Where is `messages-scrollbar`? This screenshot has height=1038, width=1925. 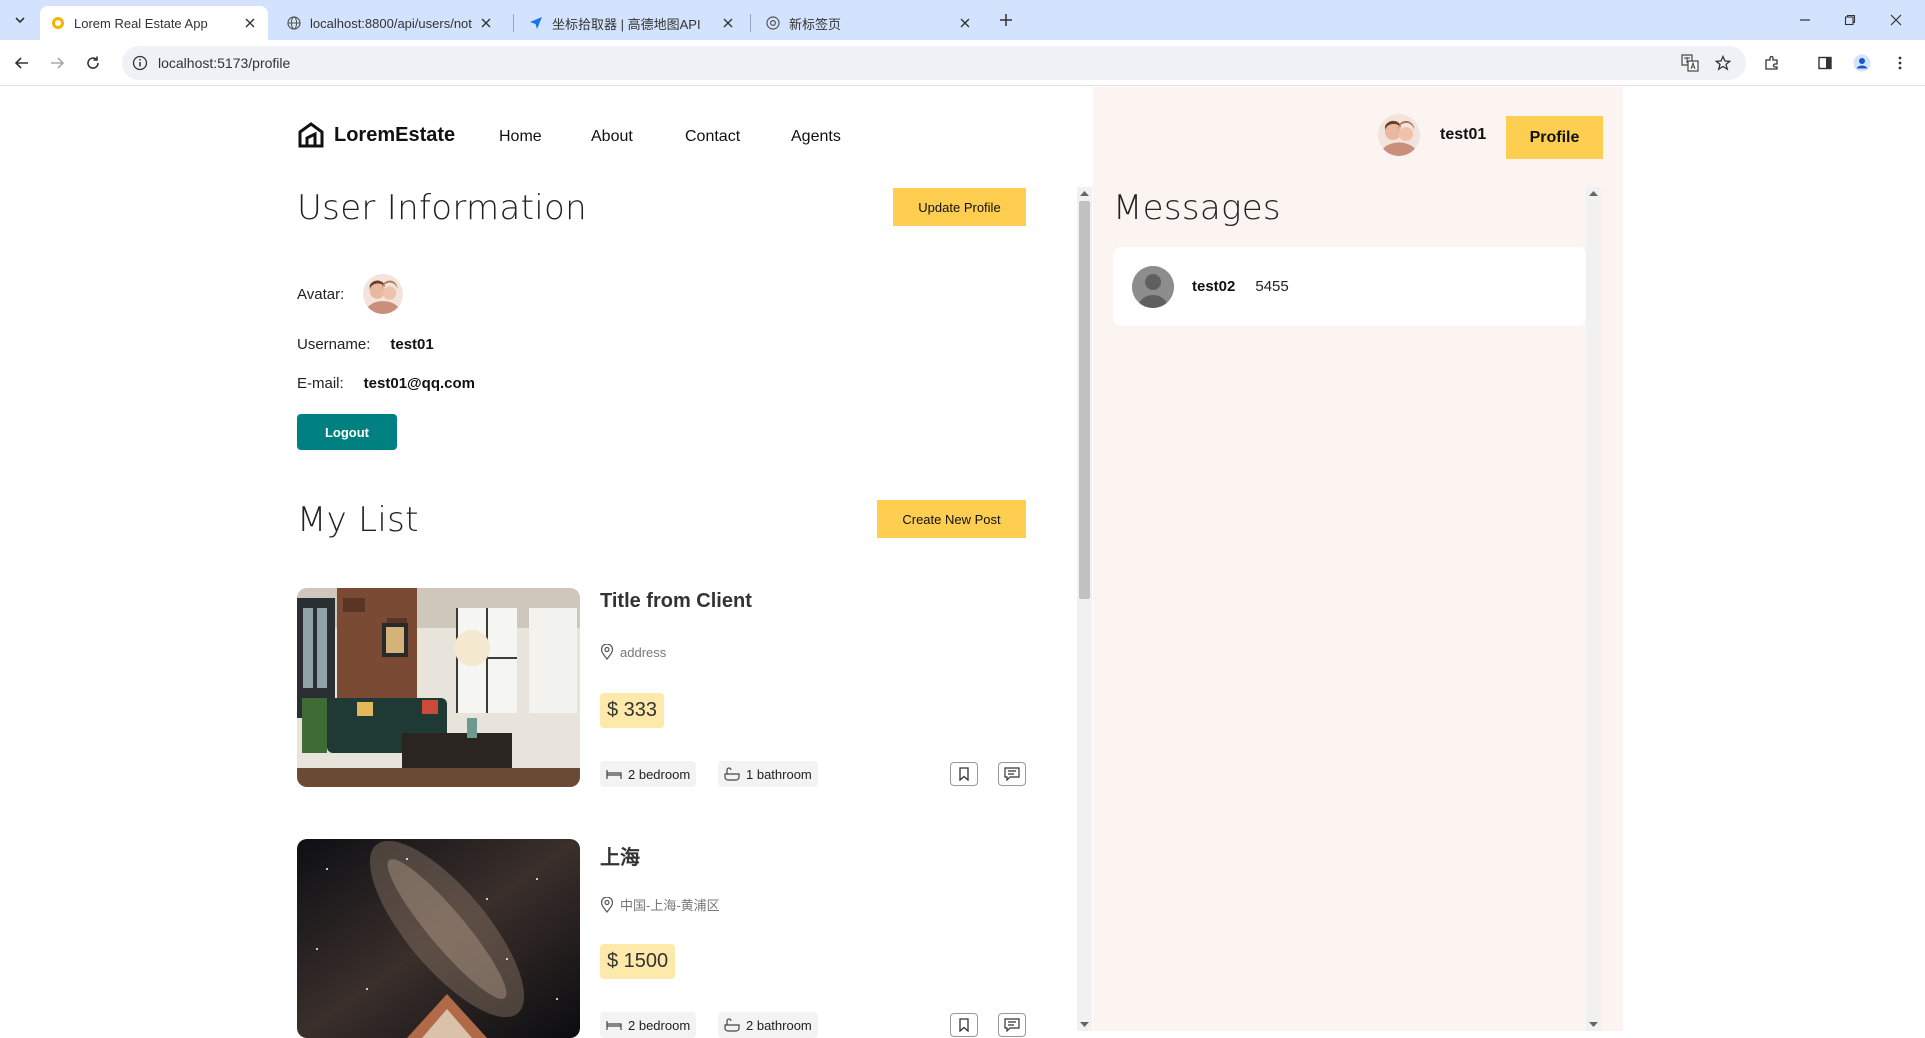
messages-scrollbar is located at coordinates (1593, 609).